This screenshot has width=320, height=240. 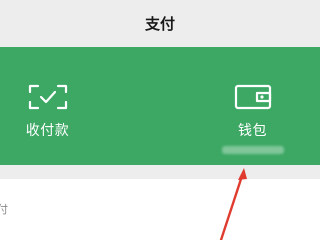 What do you see at coordinates (4, 209) in the screenshot?
I see `partial-item-label: 付` at bounding box center [4, 209].